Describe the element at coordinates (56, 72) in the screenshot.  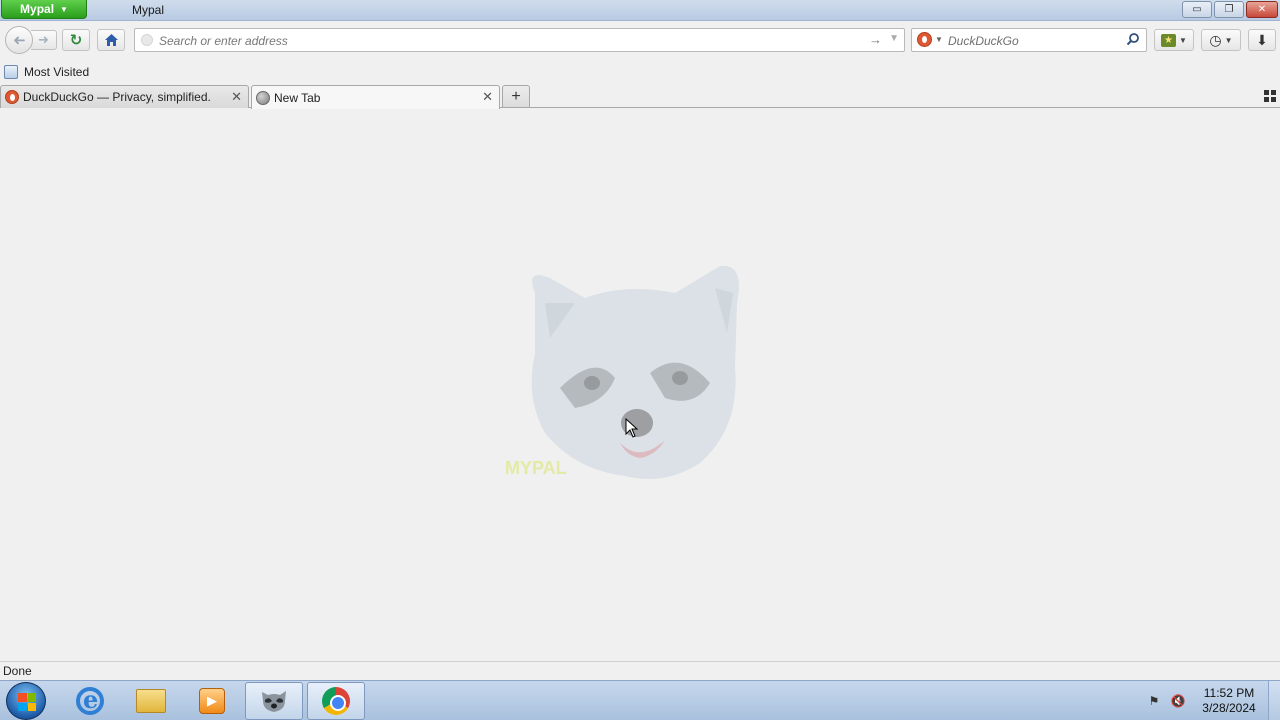
I see `bookmark-most-visited: Most Visited` at that location.